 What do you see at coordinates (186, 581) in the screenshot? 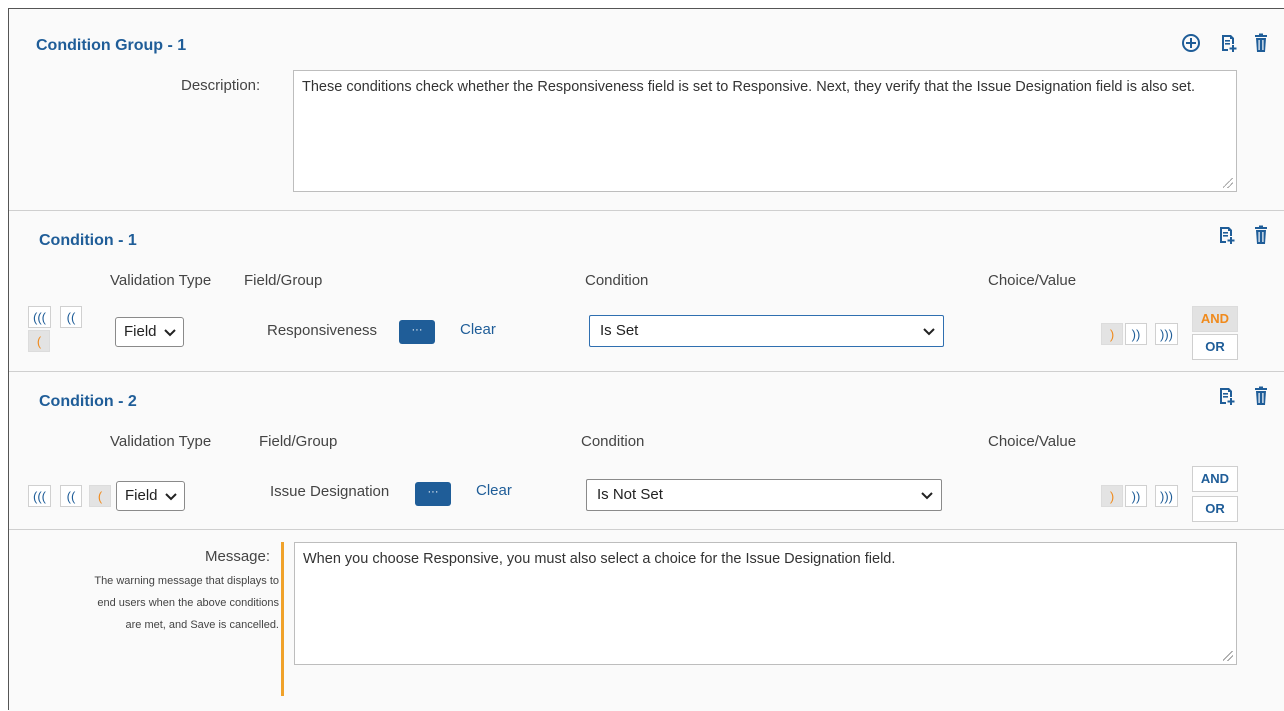
I see `message-hint-line-1: The warning message that displays to` at bounding box center [186, 581].